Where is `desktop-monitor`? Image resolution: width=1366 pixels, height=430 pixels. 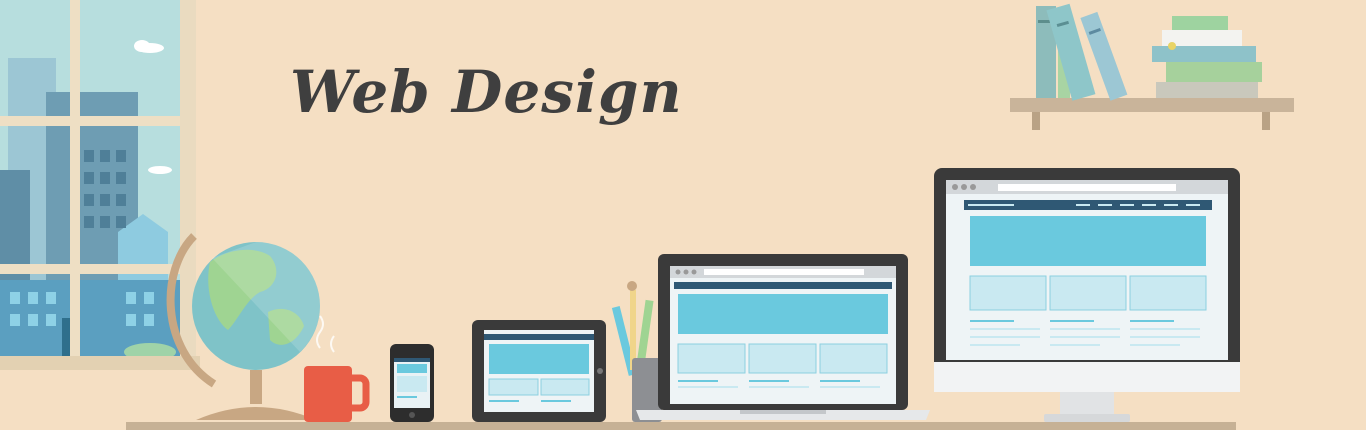 desktop-monitor is located at coordinates (1087, 295).